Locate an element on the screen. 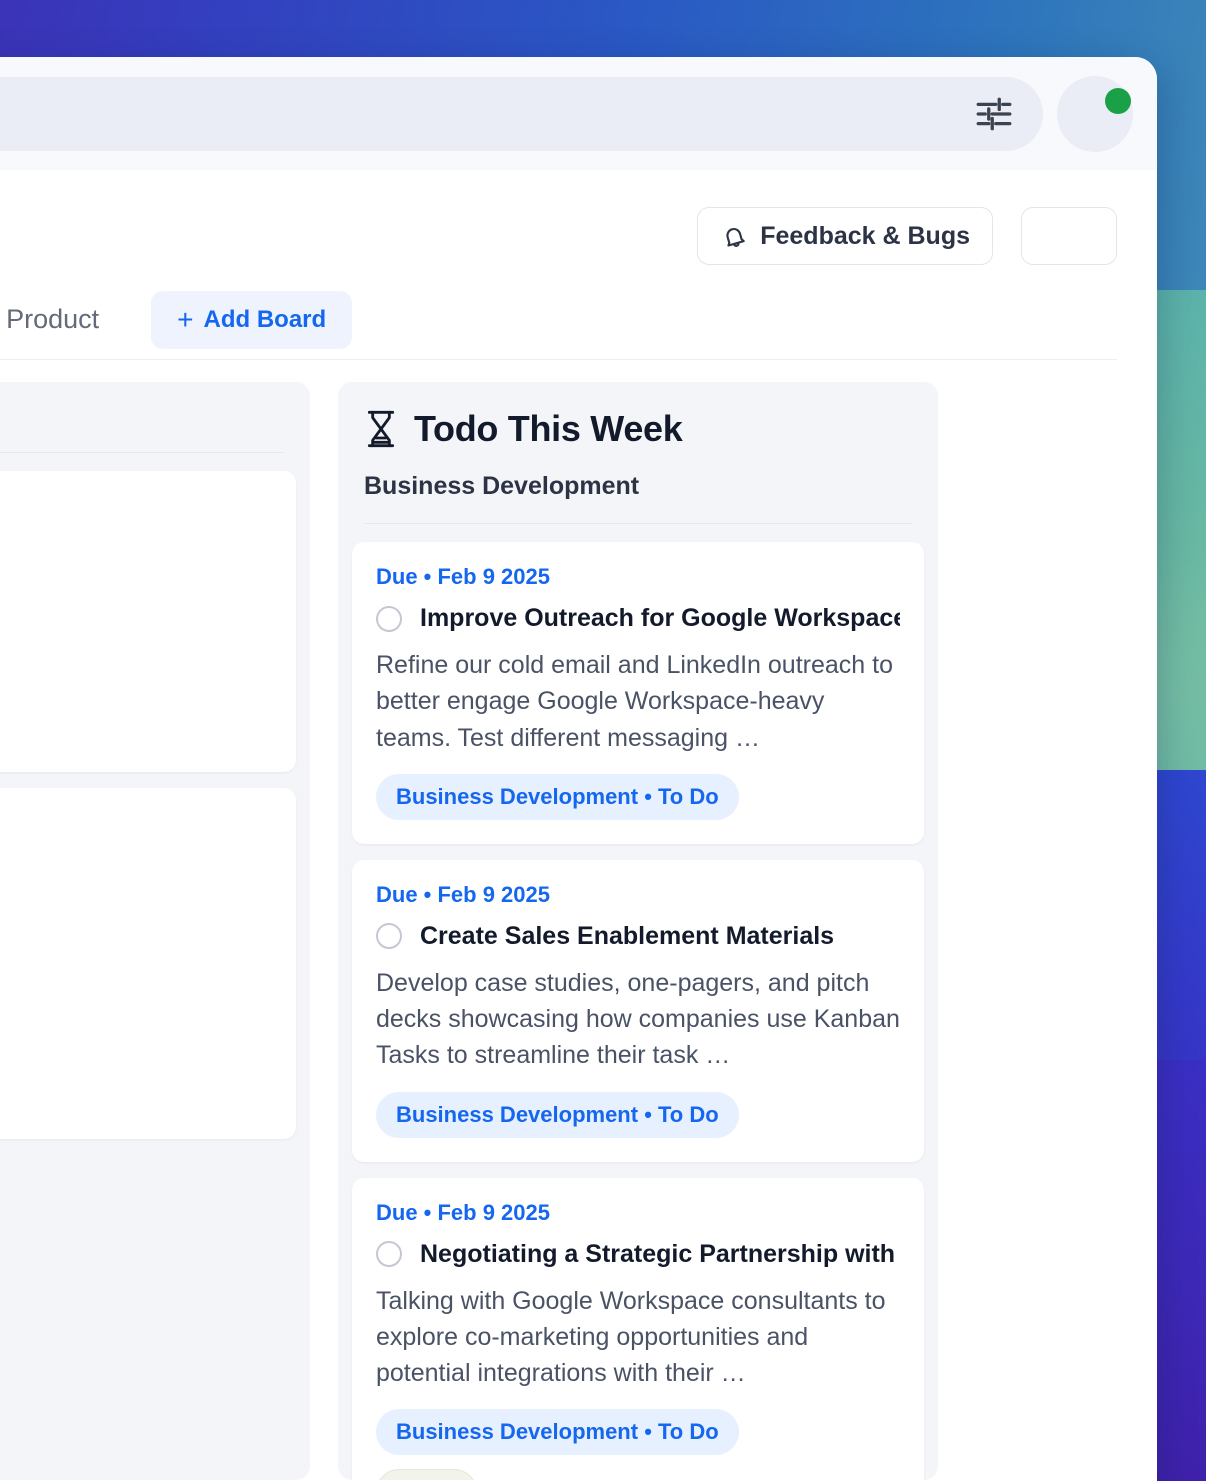  column-title-todo: Todo This Week is located at coordinates (638, 429).